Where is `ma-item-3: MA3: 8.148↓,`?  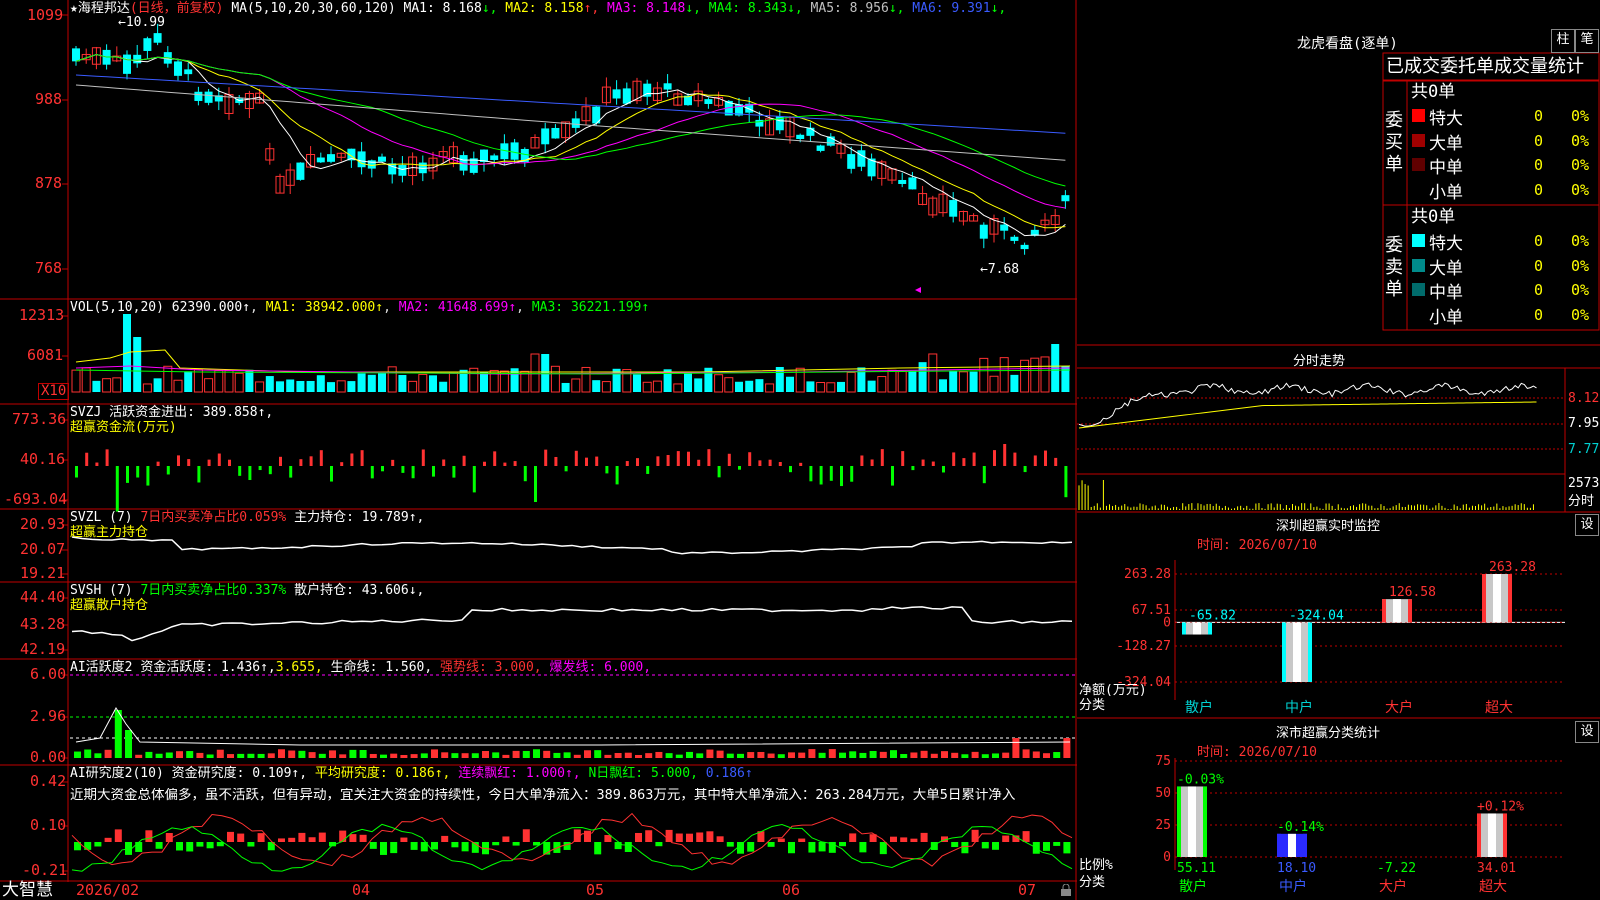 ma-item-3: MA3: 8.148↓, is located at coordinates (650, 8).